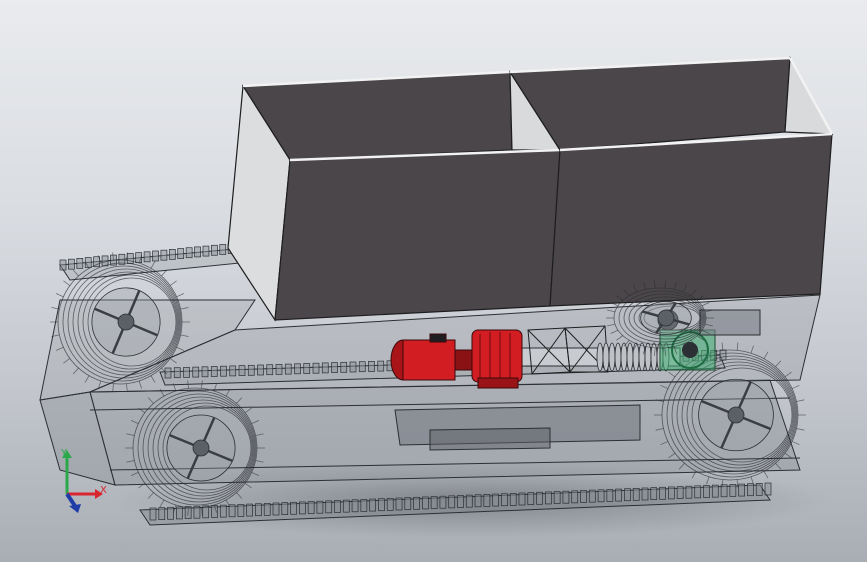 The width and height of the screenshot is (867, 562). I want to click on coordinate-triad, so click(82, 481).